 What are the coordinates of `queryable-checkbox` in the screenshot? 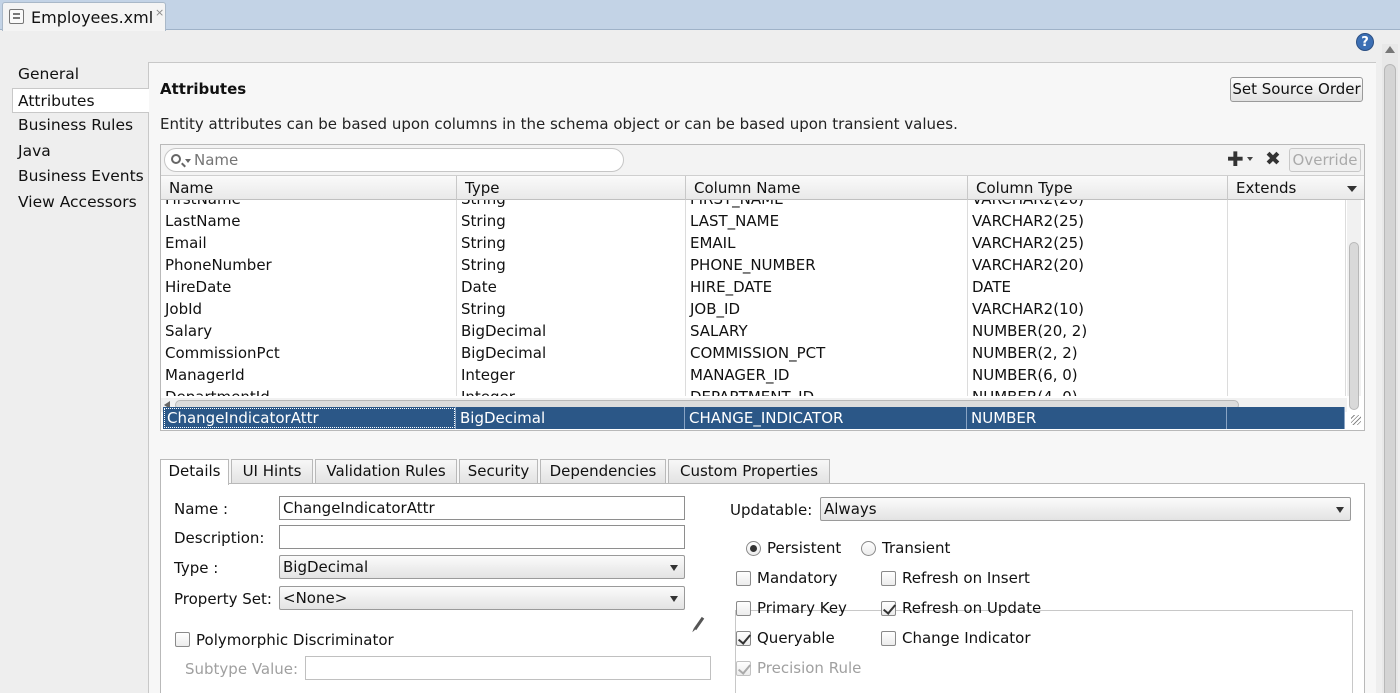 It's located at (743, 638).